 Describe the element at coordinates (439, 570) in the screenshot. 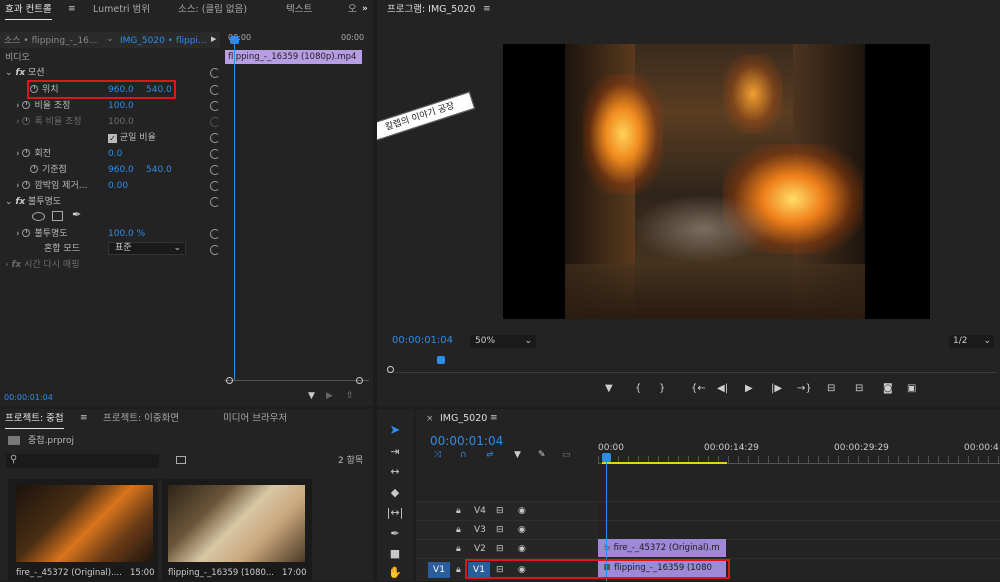

I see `source-patch-v1: V1` at that location.